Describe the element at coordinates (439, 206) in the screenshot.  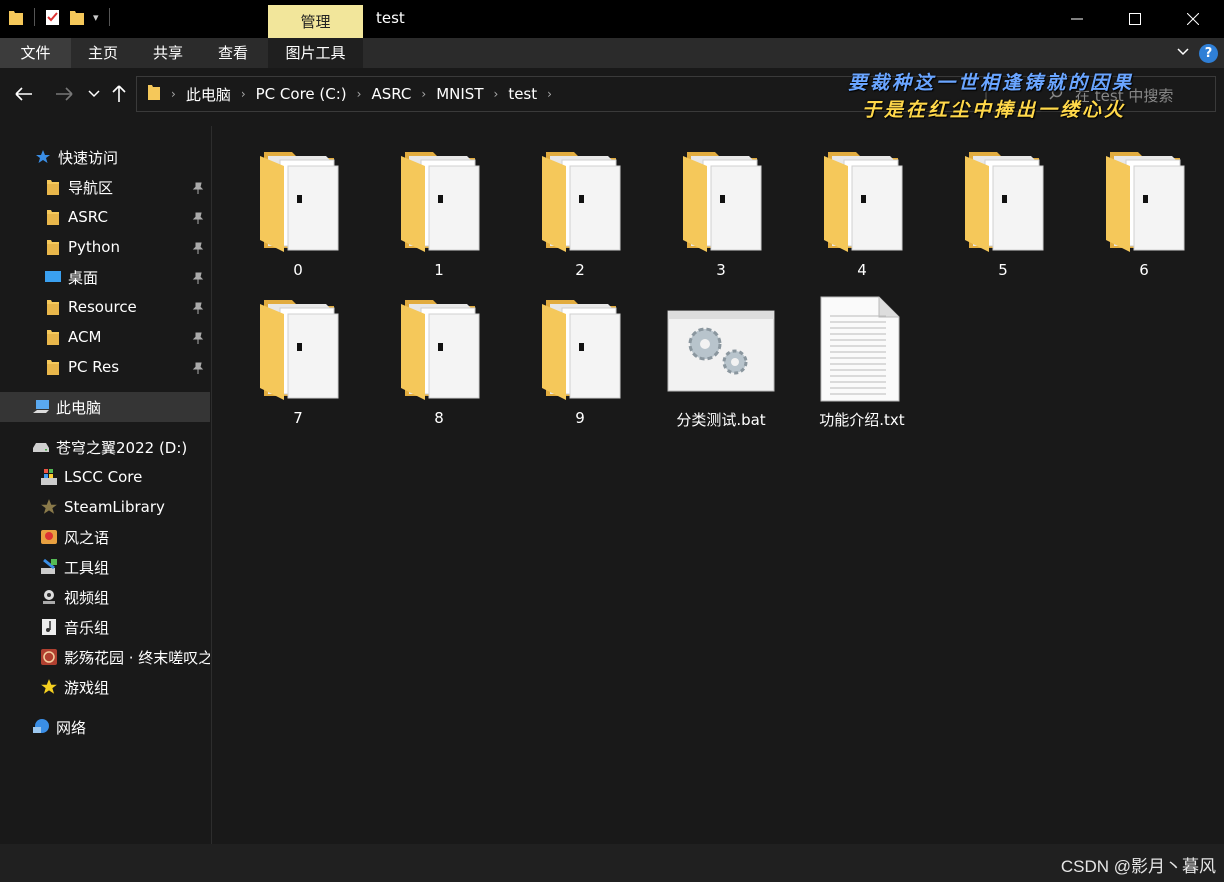
I see `folder-item: 1` at that location.